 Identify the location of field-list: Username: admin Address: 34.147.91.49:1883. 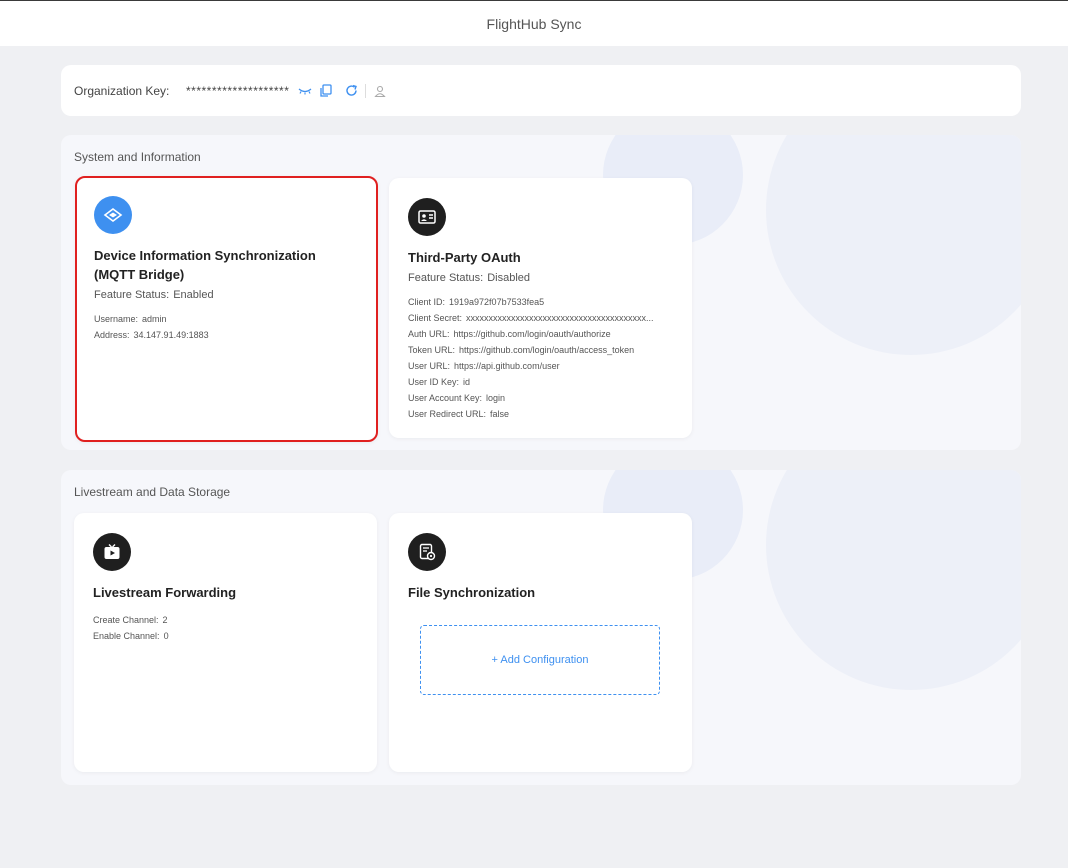
(226, 327).